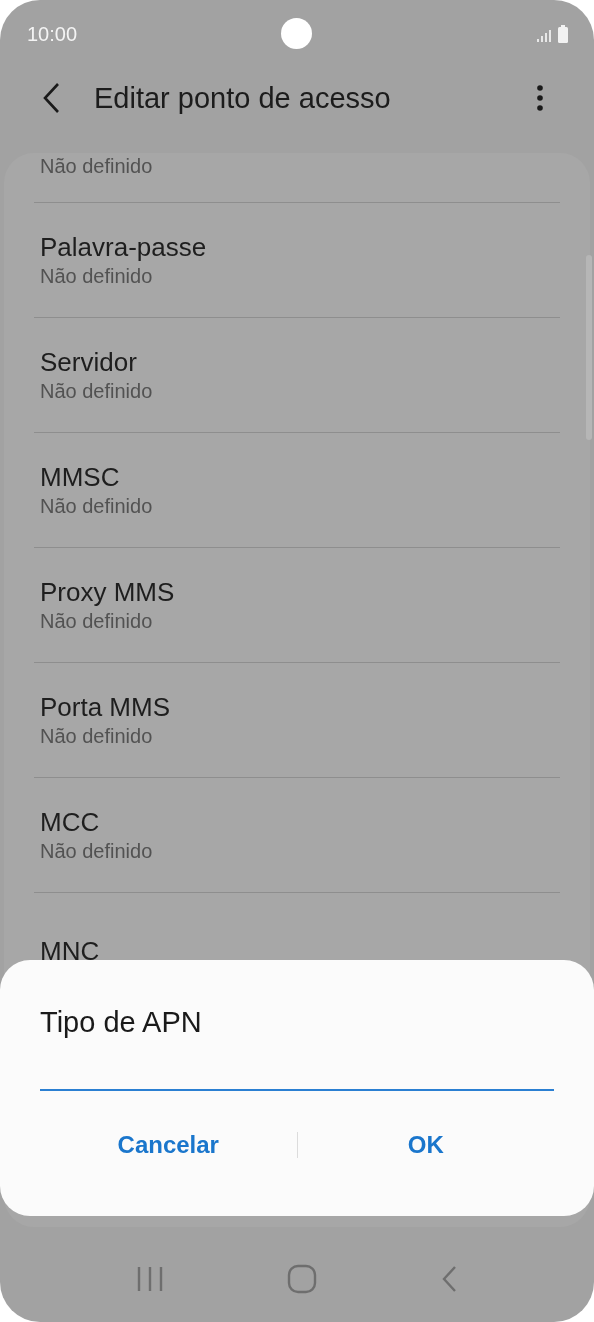  What do you see at coordinates (540, 98) in the screenshot?
I see `more-icon` at bounding box center [540, 98].